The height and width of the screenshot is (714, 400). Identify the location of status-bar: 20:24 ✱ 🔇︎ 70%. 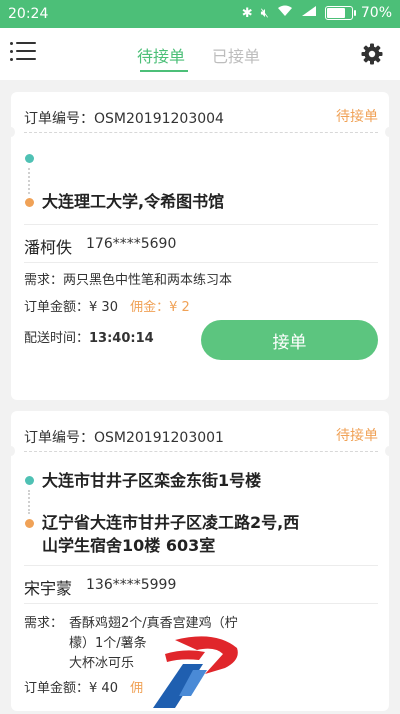
(200, 14).